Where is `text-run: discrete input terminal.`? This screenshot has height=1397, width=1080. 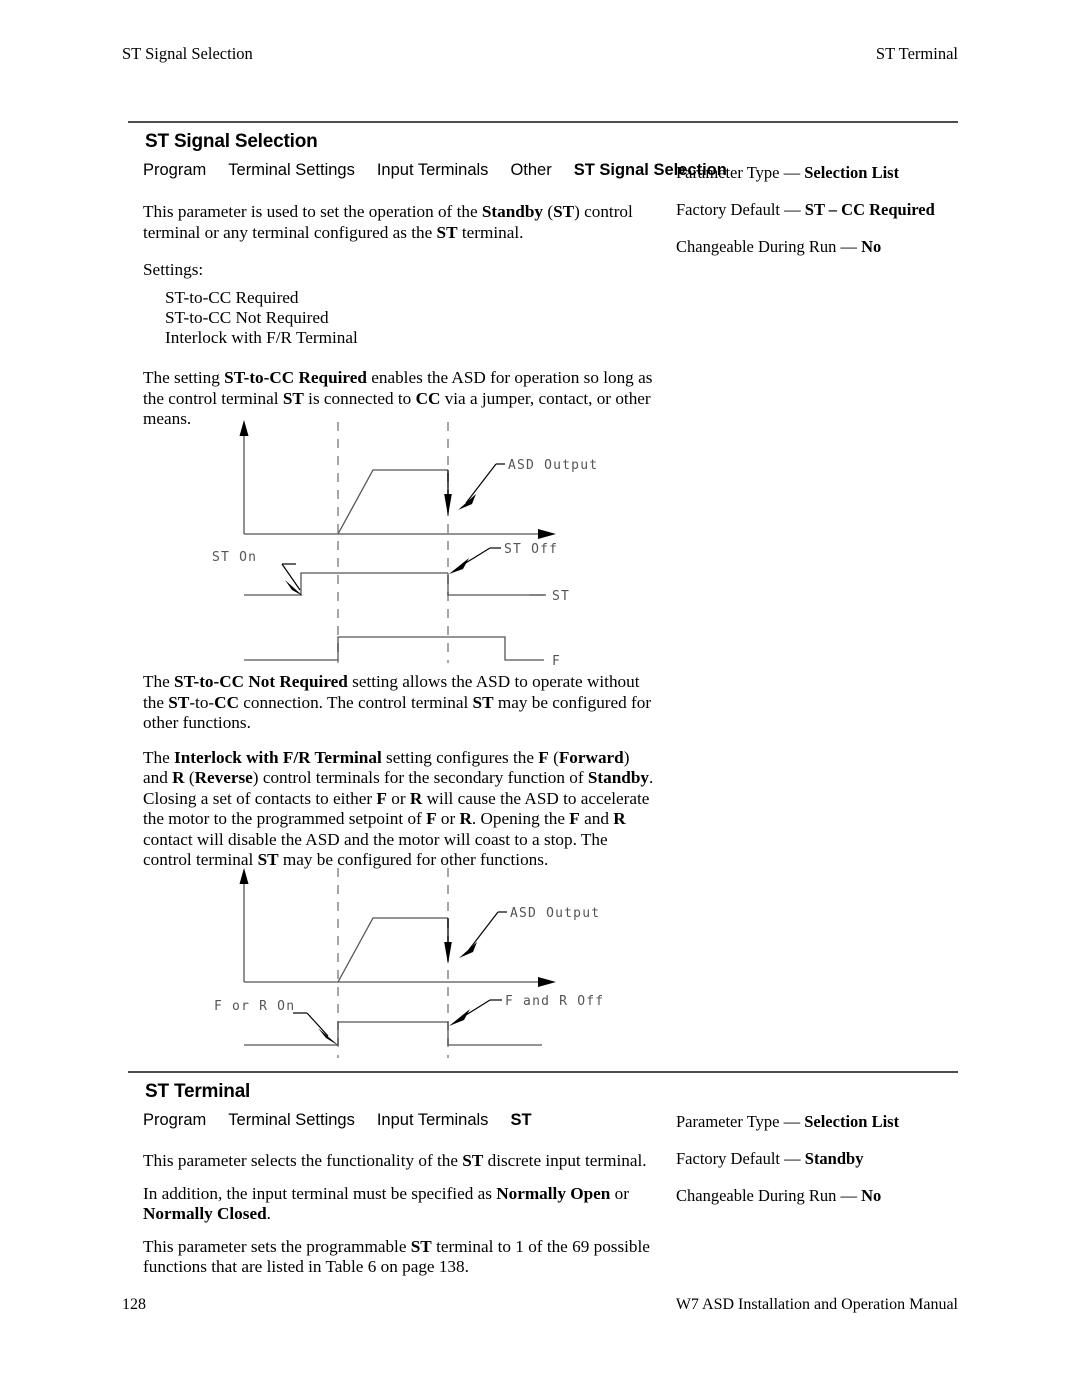
text-run: discrete input terminal. is located at coordinates (565, 1160).